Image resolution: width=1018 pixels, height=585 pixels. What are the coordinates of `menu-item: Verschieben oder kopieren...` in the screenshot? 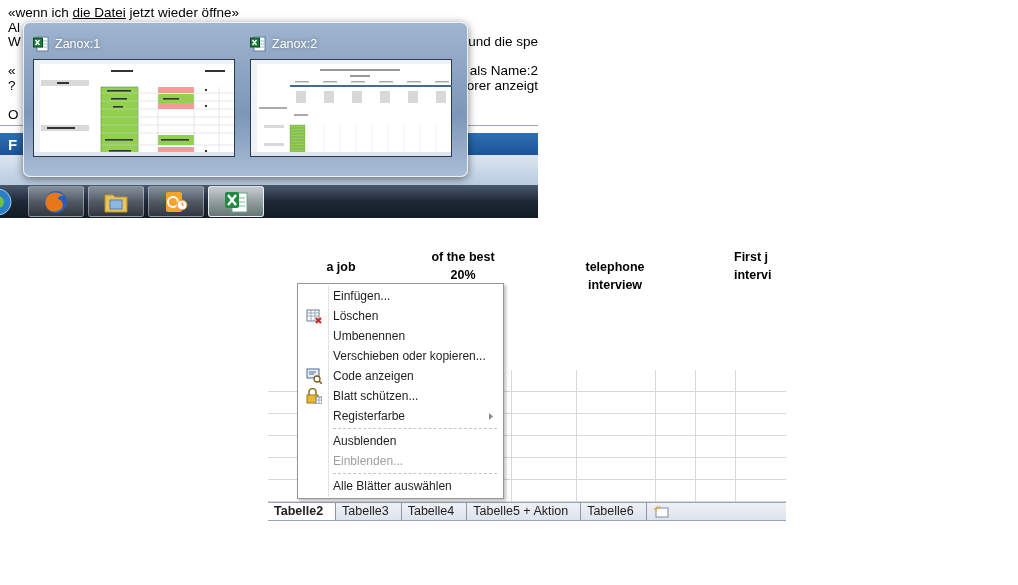 It's located at (400, 356).